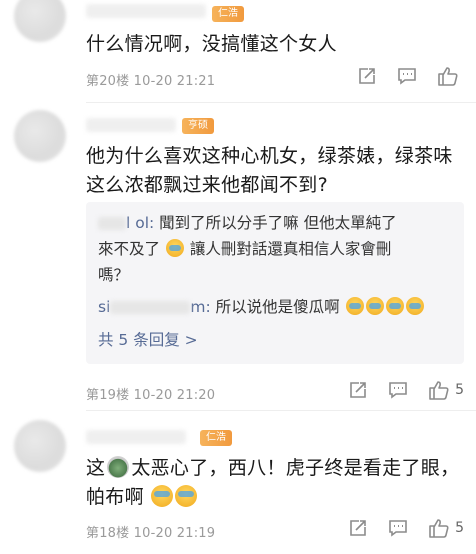  I want to click on reply-username-text: m:, so click(200, 307).